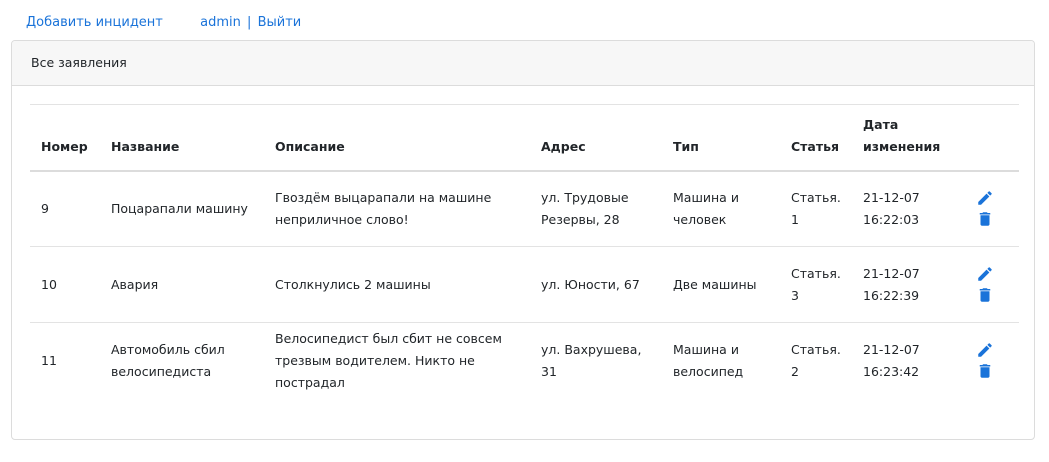  What do you see at coordinates (590, 284) in the screenshot?
I see `cell-address: ул. Юности, 67` at bounding box center [590, 284].